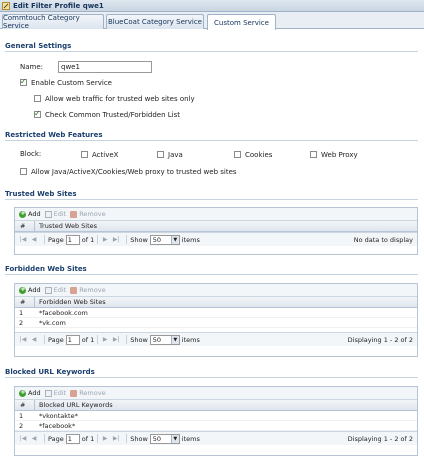 The width and height of the screenshot is (424, 460). I want to click on block-cookies-checkbox, so click(237, 154).